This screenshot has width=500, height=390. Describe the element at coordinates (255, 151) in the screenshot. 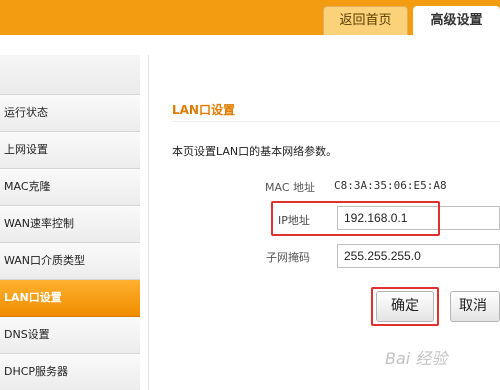

I see `page-description: 本页设置LAN口的基本网络参数。` at that location.